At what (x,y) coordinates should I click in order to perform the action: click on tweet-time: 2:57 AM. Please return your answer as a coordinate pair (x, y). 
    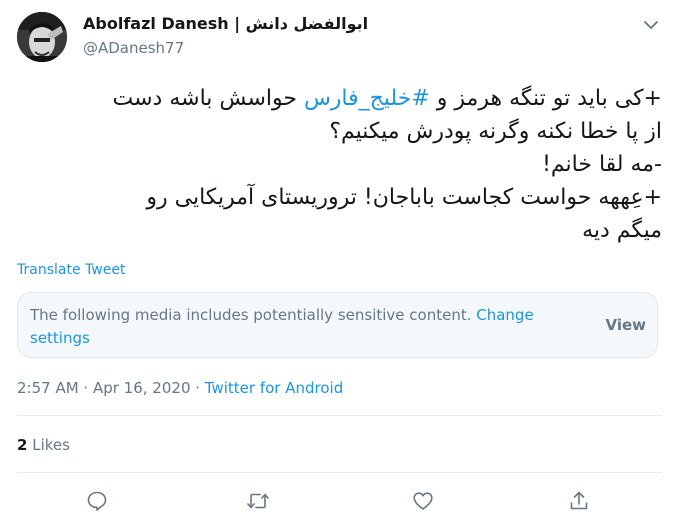
    Looking at the image, I should click on (48, 388).